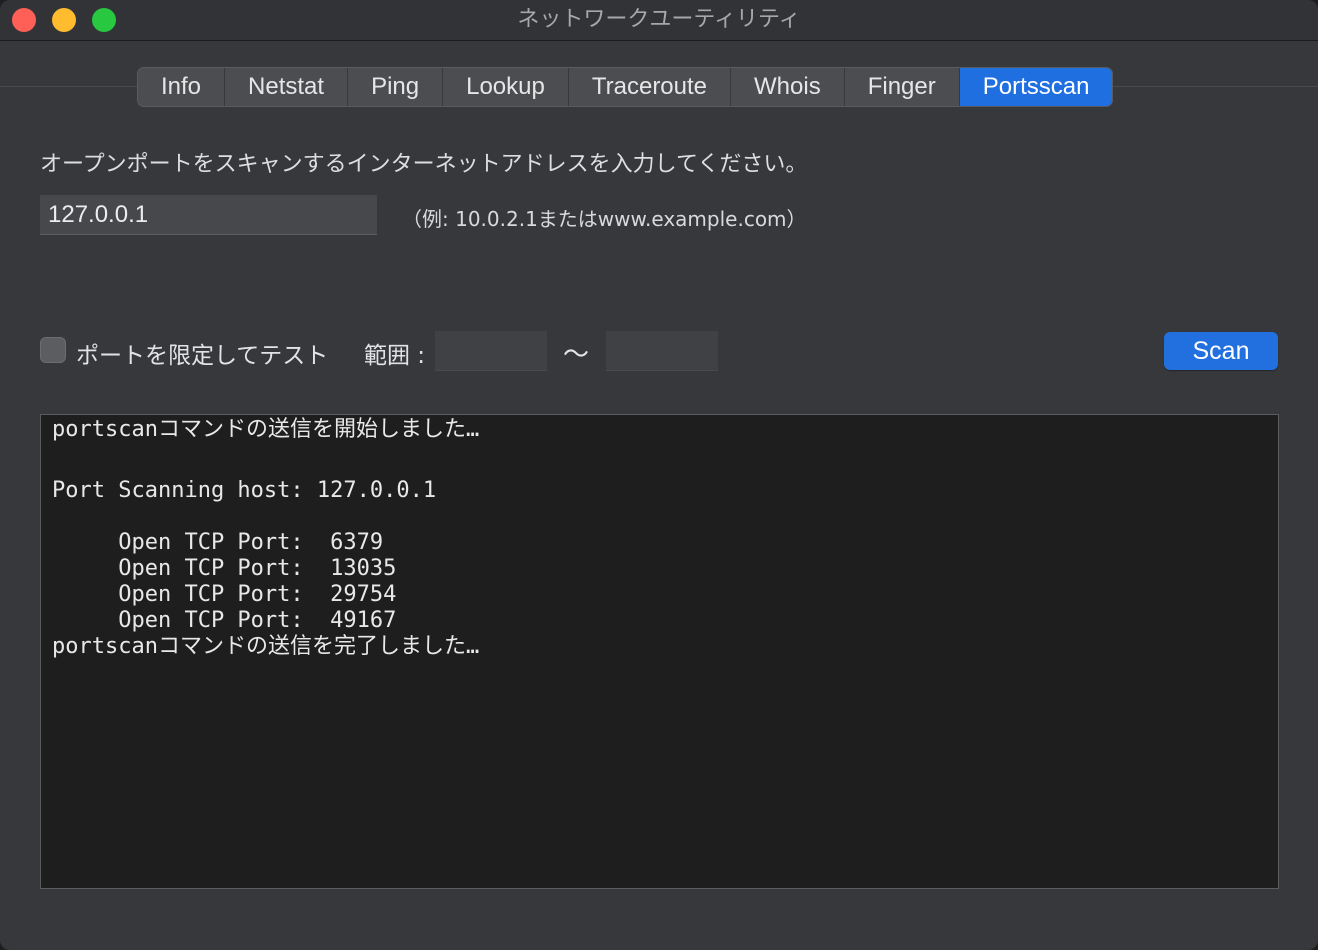 The image size is (1318, 950). I want to click on tab-lookup: Lookup, so click(506, 87).